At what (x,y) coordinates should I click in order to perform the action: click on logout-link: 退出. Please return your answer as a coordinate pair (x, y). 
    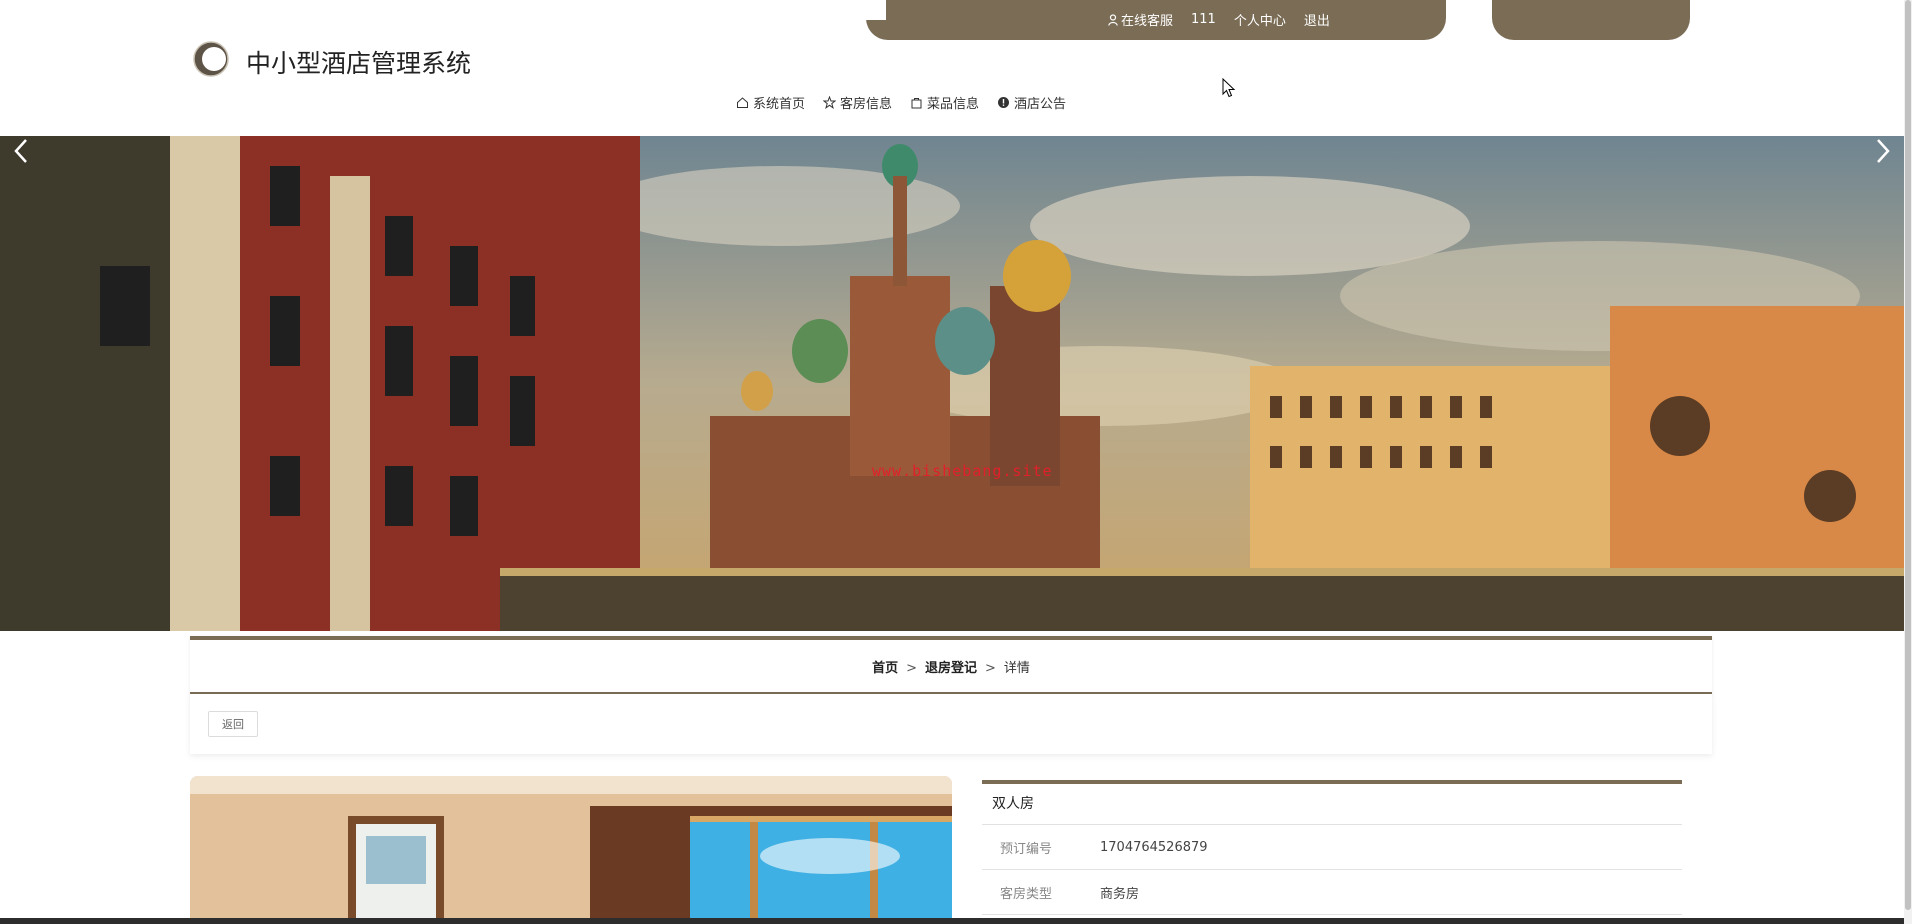
    Looking at the image, I should click on (1317, 19).